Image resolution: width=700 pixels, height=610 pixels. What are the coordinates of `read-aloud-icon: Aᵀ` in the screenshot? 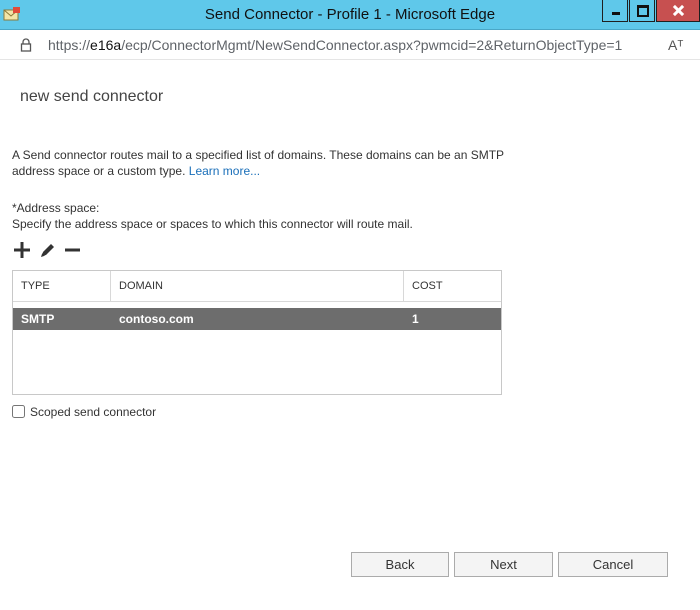 It's located at (675, 45).